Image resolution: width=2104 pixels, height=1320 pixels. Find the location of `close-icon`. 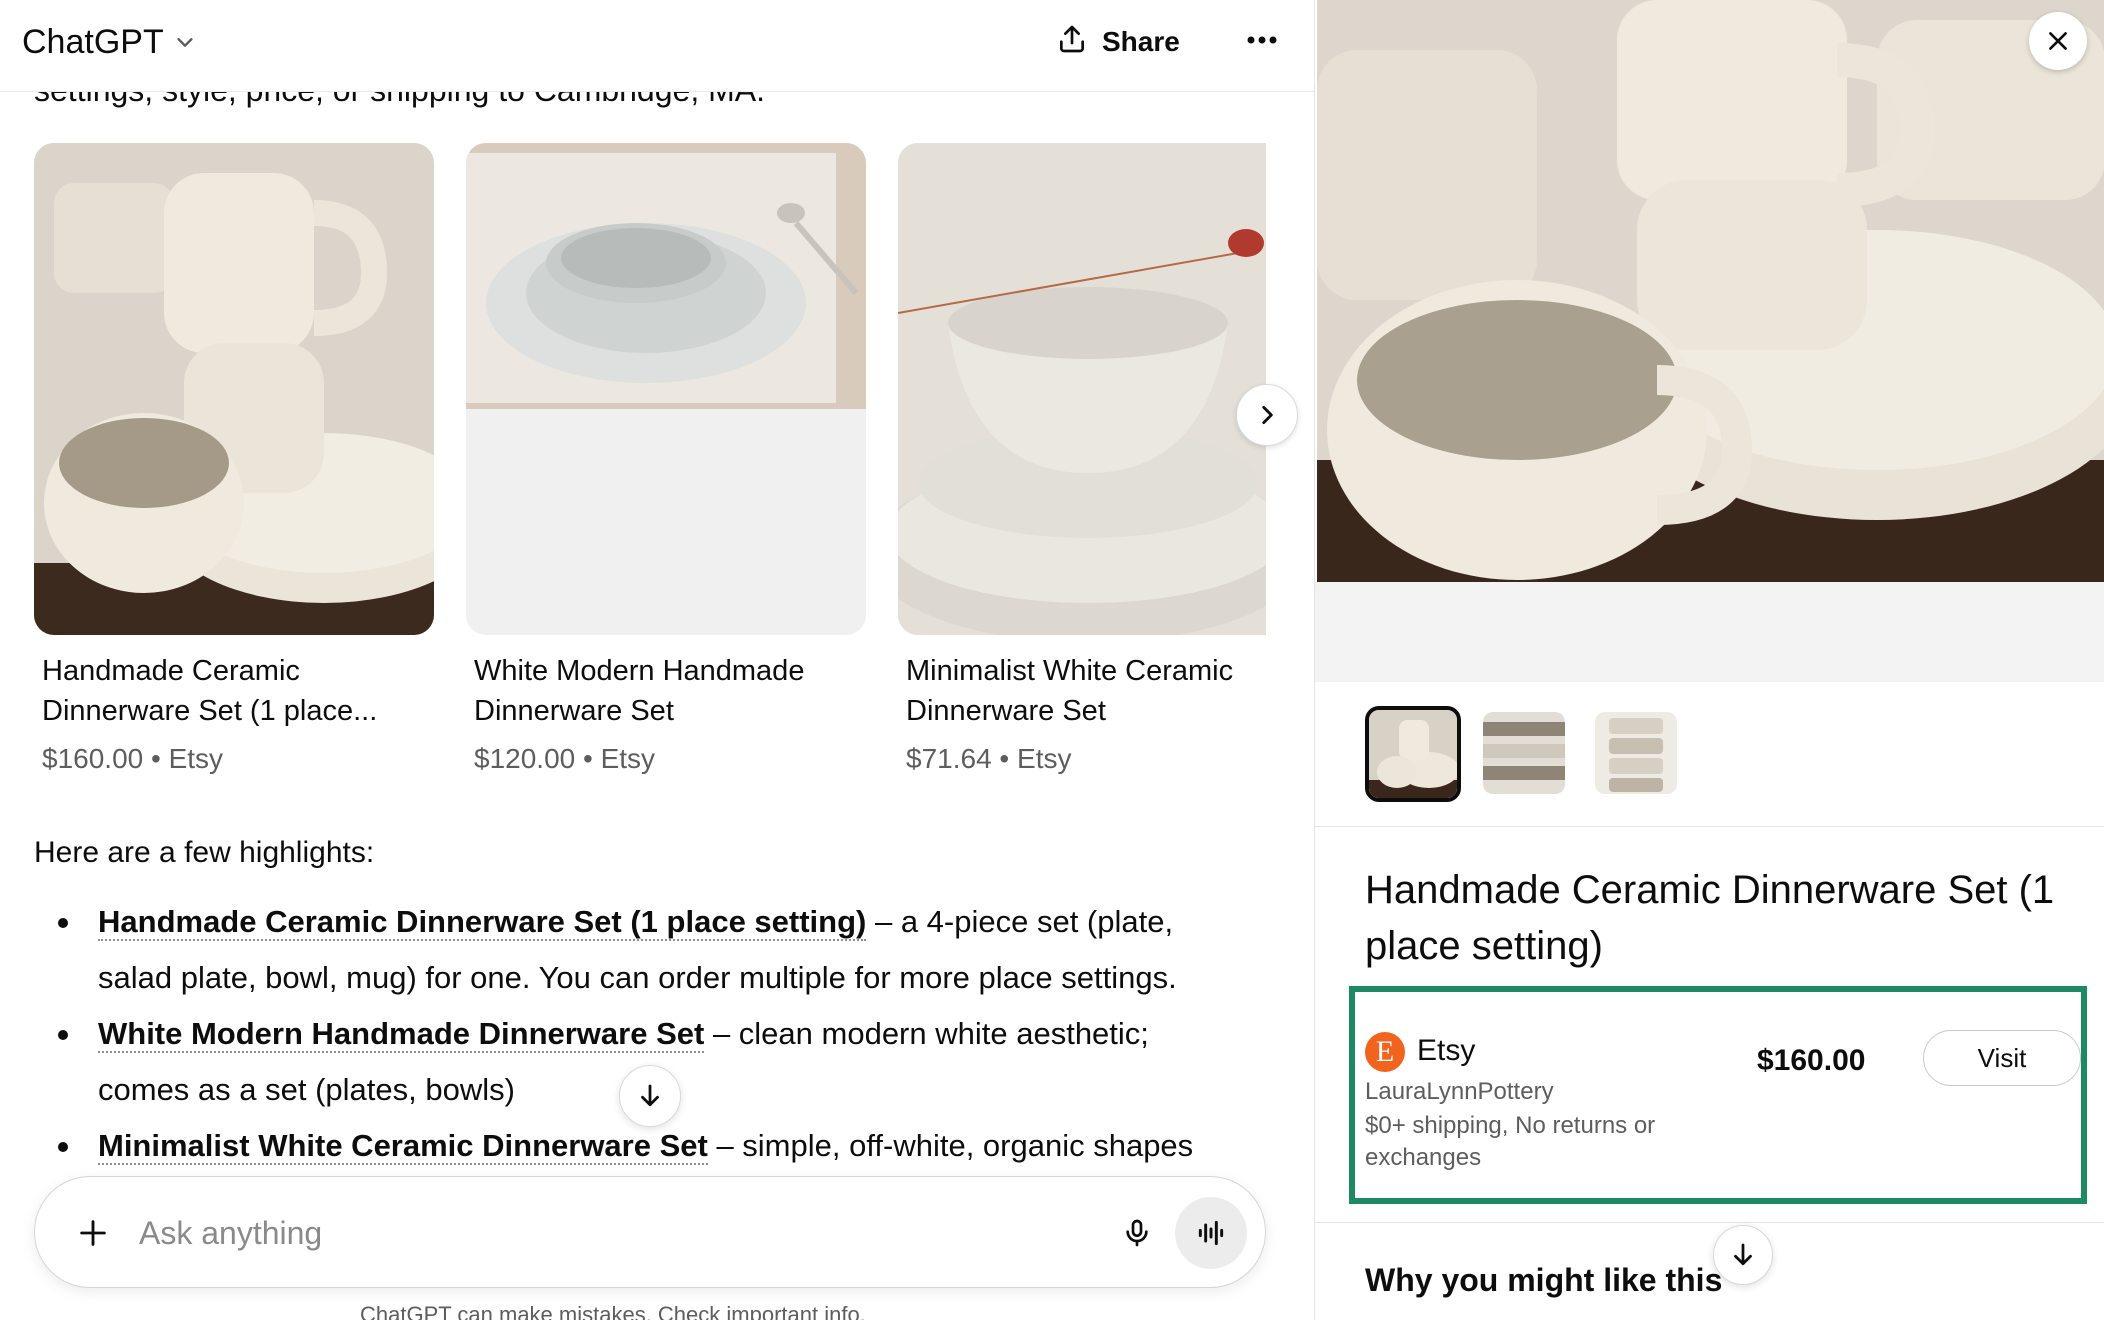

close-icon is located at coordinates (2058, 41).